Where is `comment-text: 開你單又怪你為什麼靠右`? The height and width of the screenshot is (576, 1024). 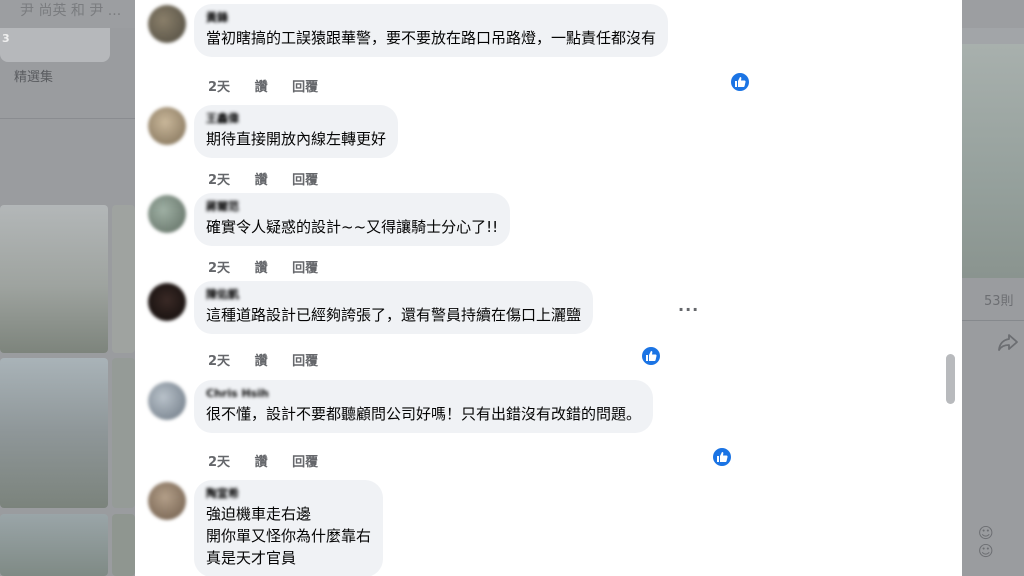
comment-text: 開你單又怪你為什麼靠右 is located at coordinates (289, 536).